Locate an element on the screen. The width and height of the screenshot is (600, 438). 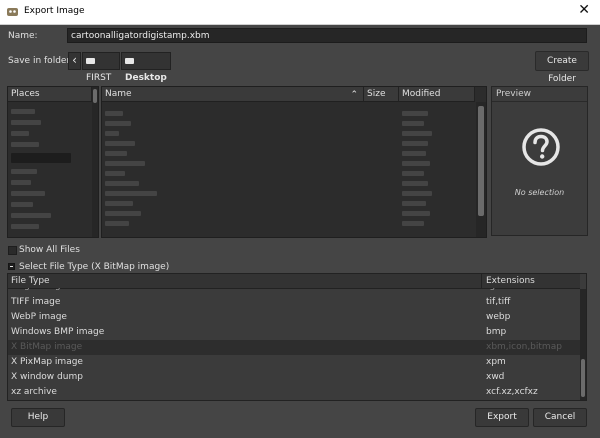
file-type-name: Targa image is located at coordinates (38, 291).